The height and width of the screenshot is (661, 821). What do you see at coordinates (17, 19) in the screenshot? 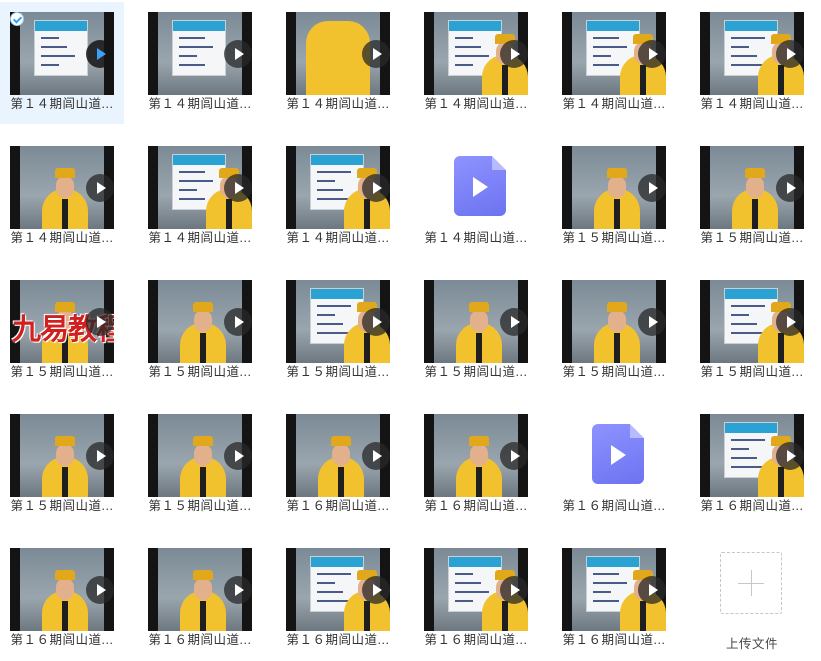
I see `checkbox-checked-icon` at bounding box center [17, 19].